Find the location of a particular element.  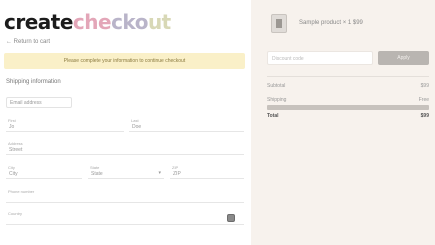

last-name-value: Doe is located at coordinates (137, 127).